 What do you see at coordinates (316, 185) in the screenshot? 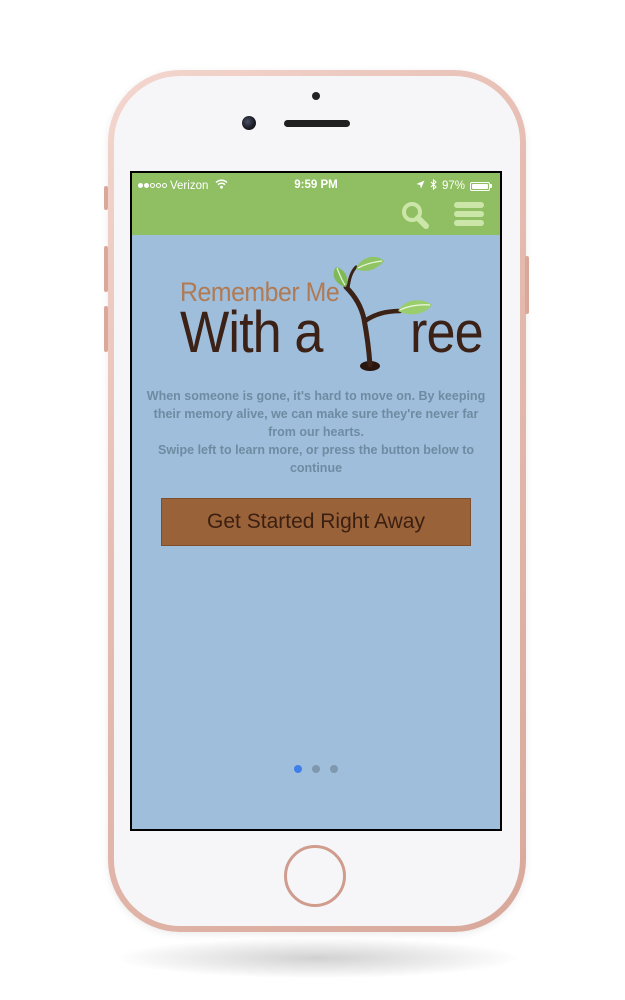
I see `status-bar: Verizon 9:59 PM 97%` at bounding box center [316, 185].